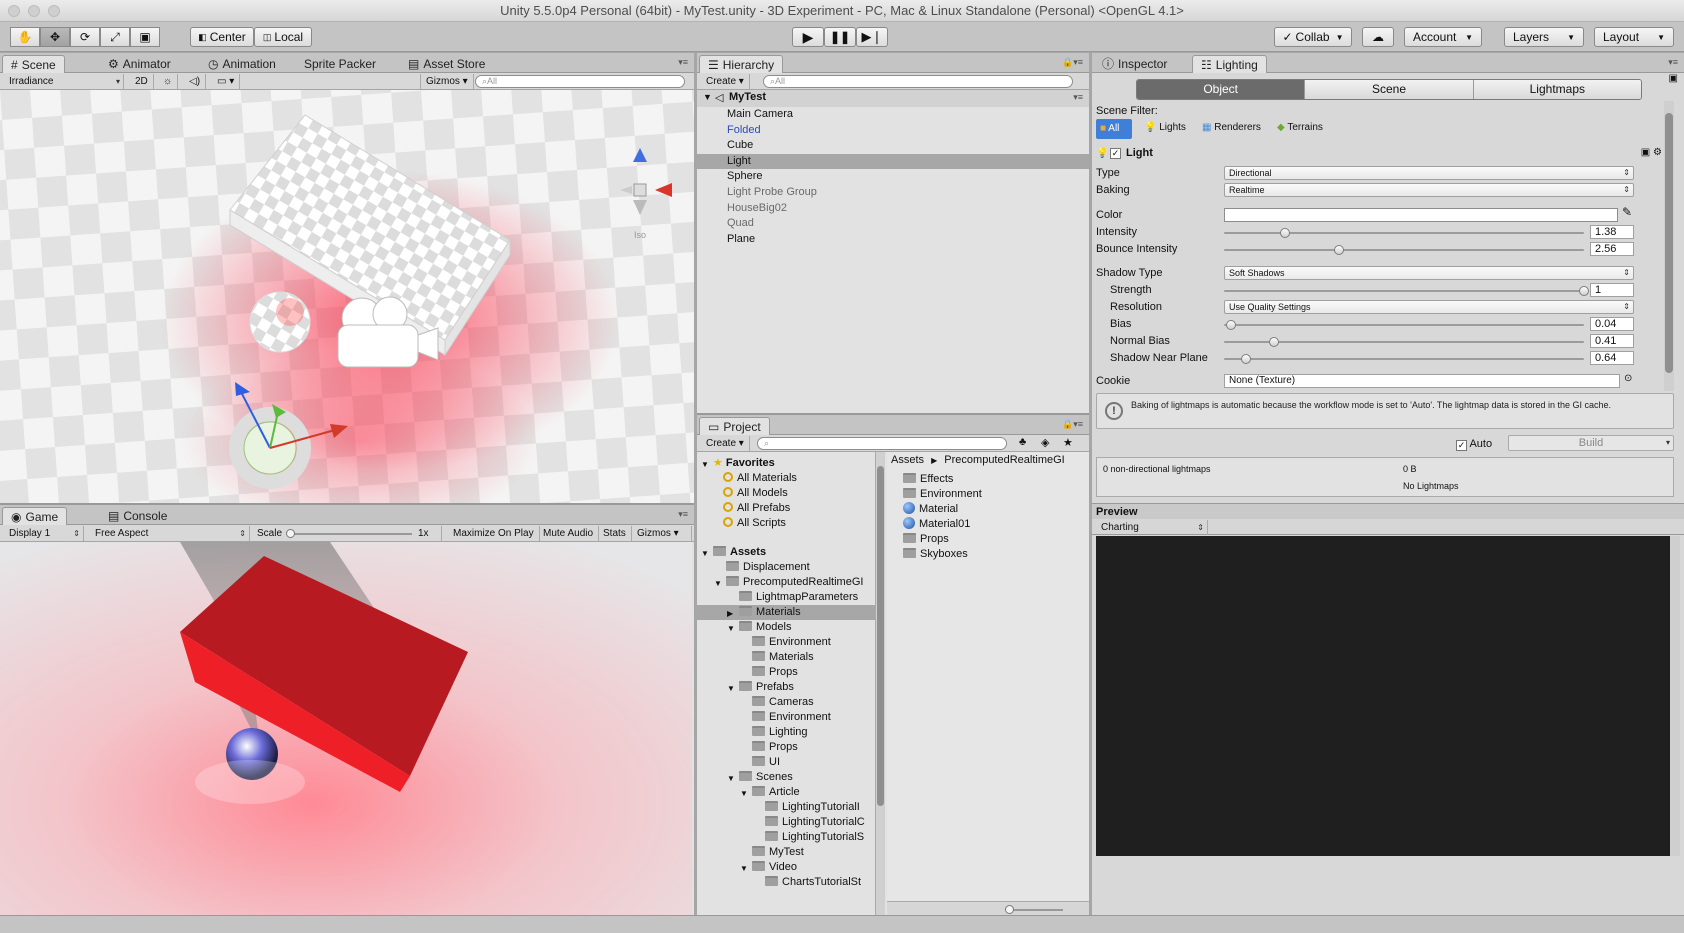  Describe the element at coordinates (893, 176) in the screenshot. I see `hierarchy-item: Sphere` at that location.